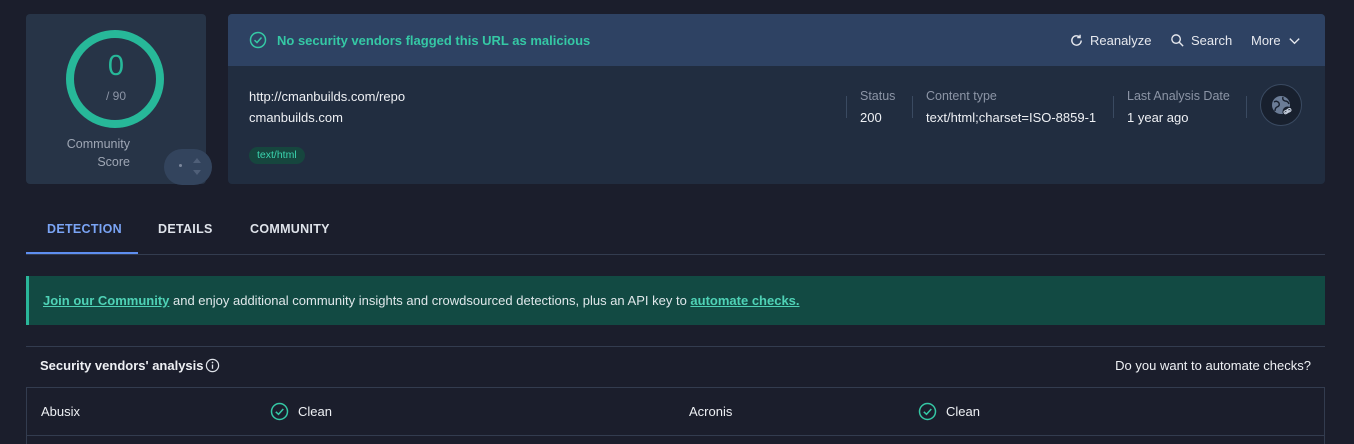 Image resolution: width=1354 pixels, height=444 pixels. I want to click on analyzed-url: http://cmanbuilds.com/repo, so click(327, 96).